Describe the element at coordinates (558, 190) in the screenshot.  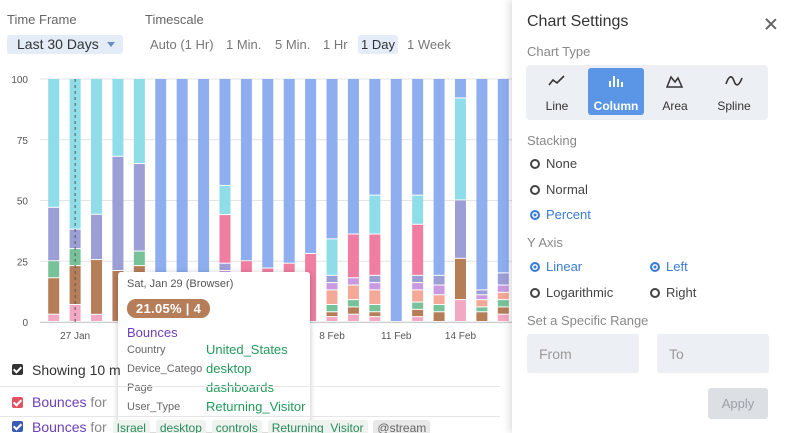
I see `stacking-normal-radio: Normal` at that location.